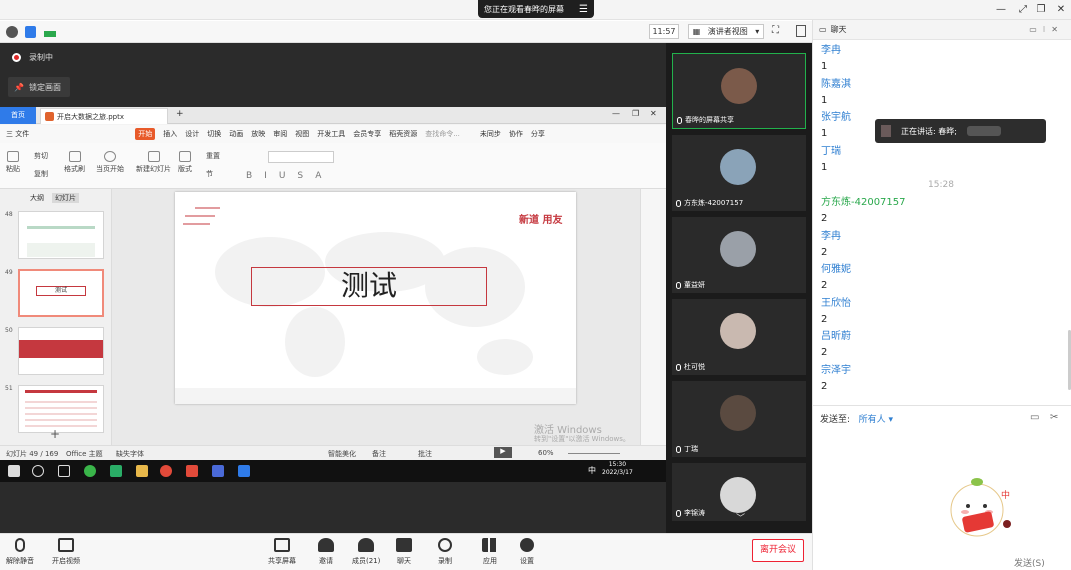 This screenshot has width=1071, height=570. What do you see at coordinates (538, 134) in the screenshot?
I see `share-button: 分享` at bounding box center [538, 134].